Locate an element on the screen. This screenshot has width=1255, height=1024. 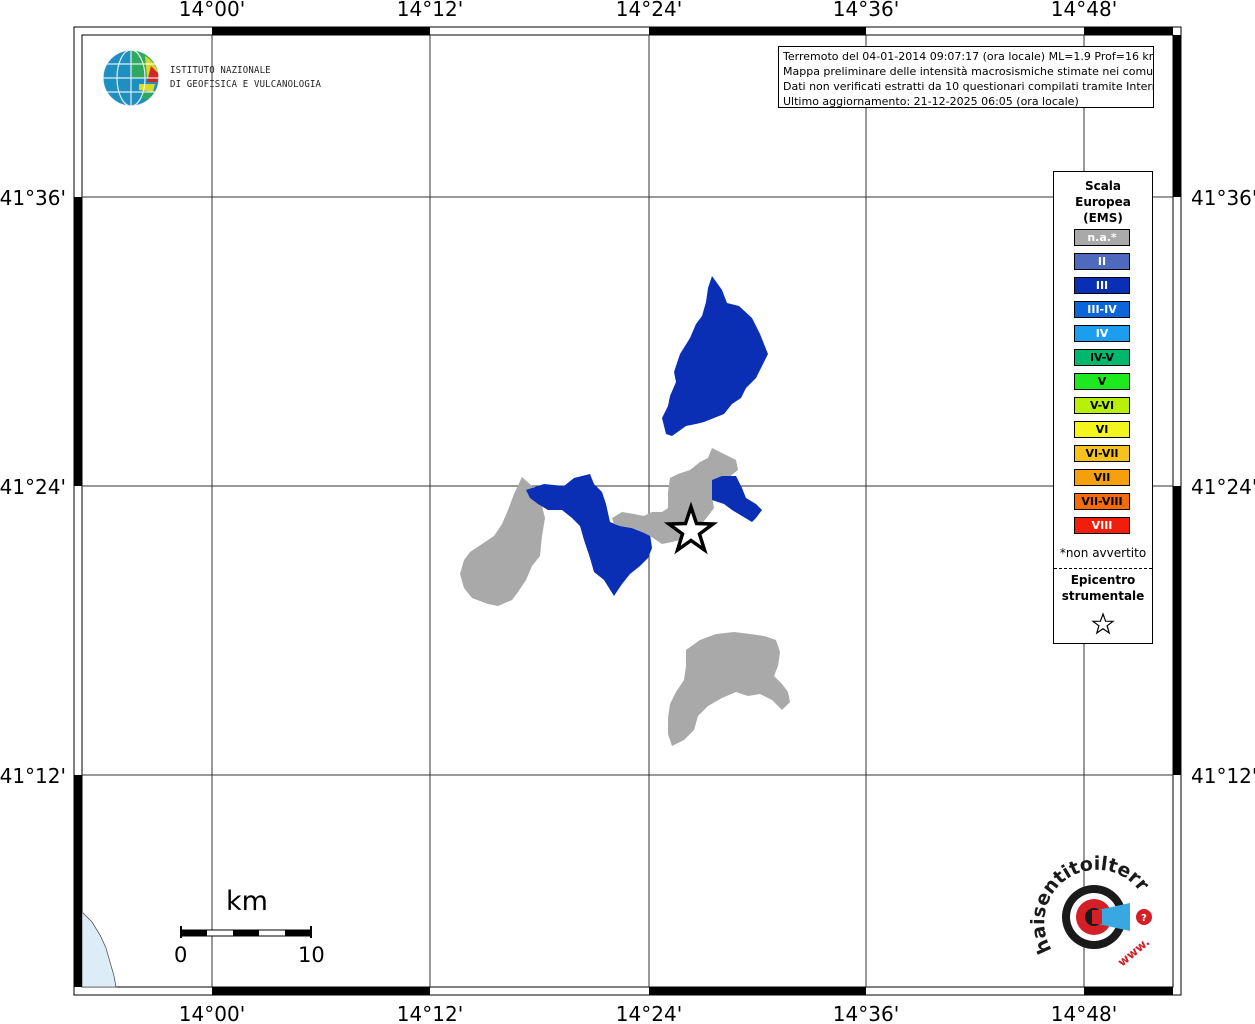
right-lat-label: 41°36' is located at coordinates (1223, 198).